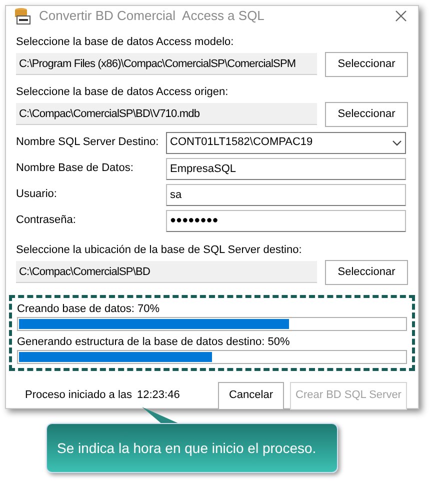 This screenshot has height=485, width=430. I want to click on field-label: Nombre SQL Server Destino:, so click(88, 142).